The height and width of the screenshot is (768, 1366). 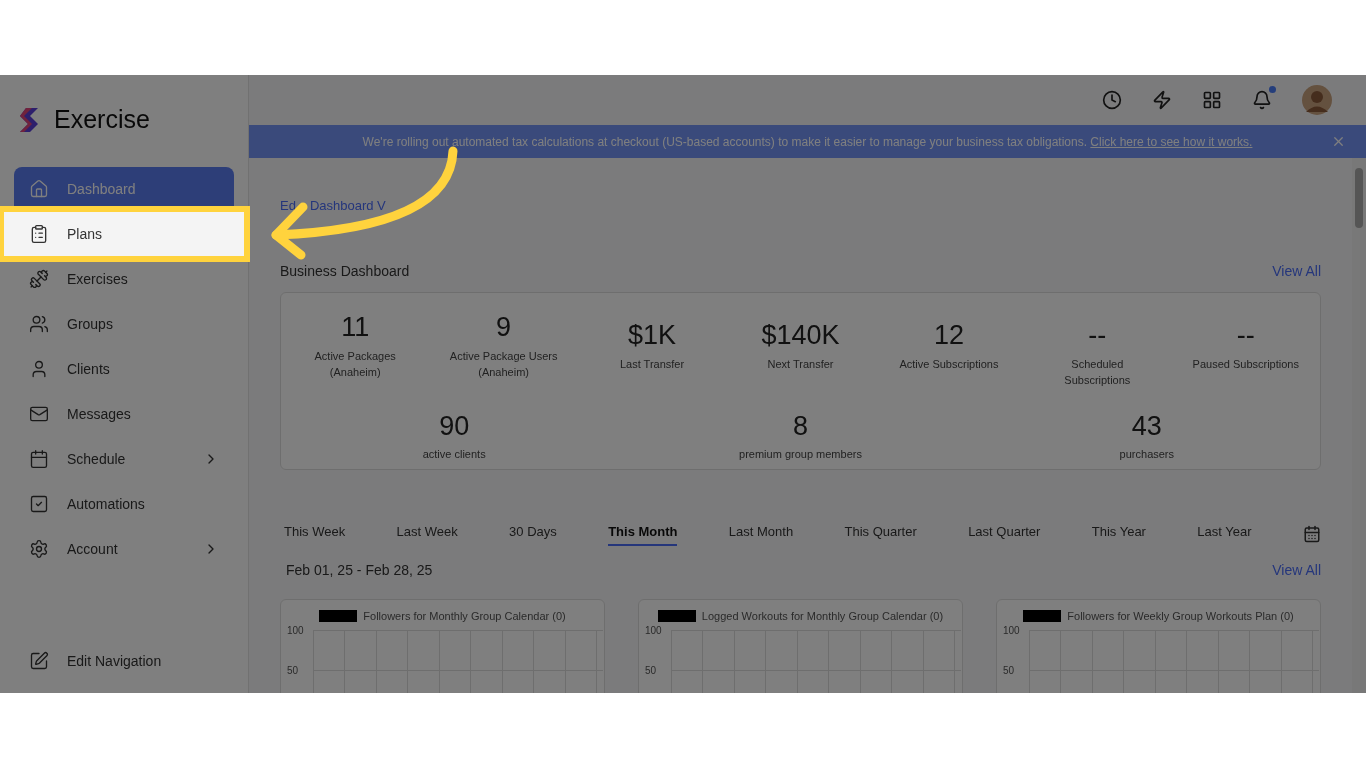 What do you see at coordinates (355, 364) in the screenshot?
I see `stat-label: Active Packages (Anaheim)` at bounding box center [355, 364].